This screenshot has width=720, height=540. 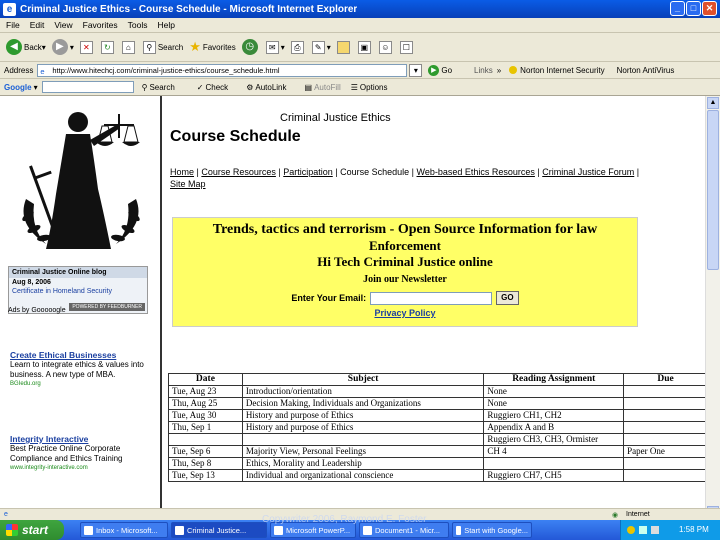 I want to click on norton-security-button: Norton Internet Security, so click(x=562, y=70).